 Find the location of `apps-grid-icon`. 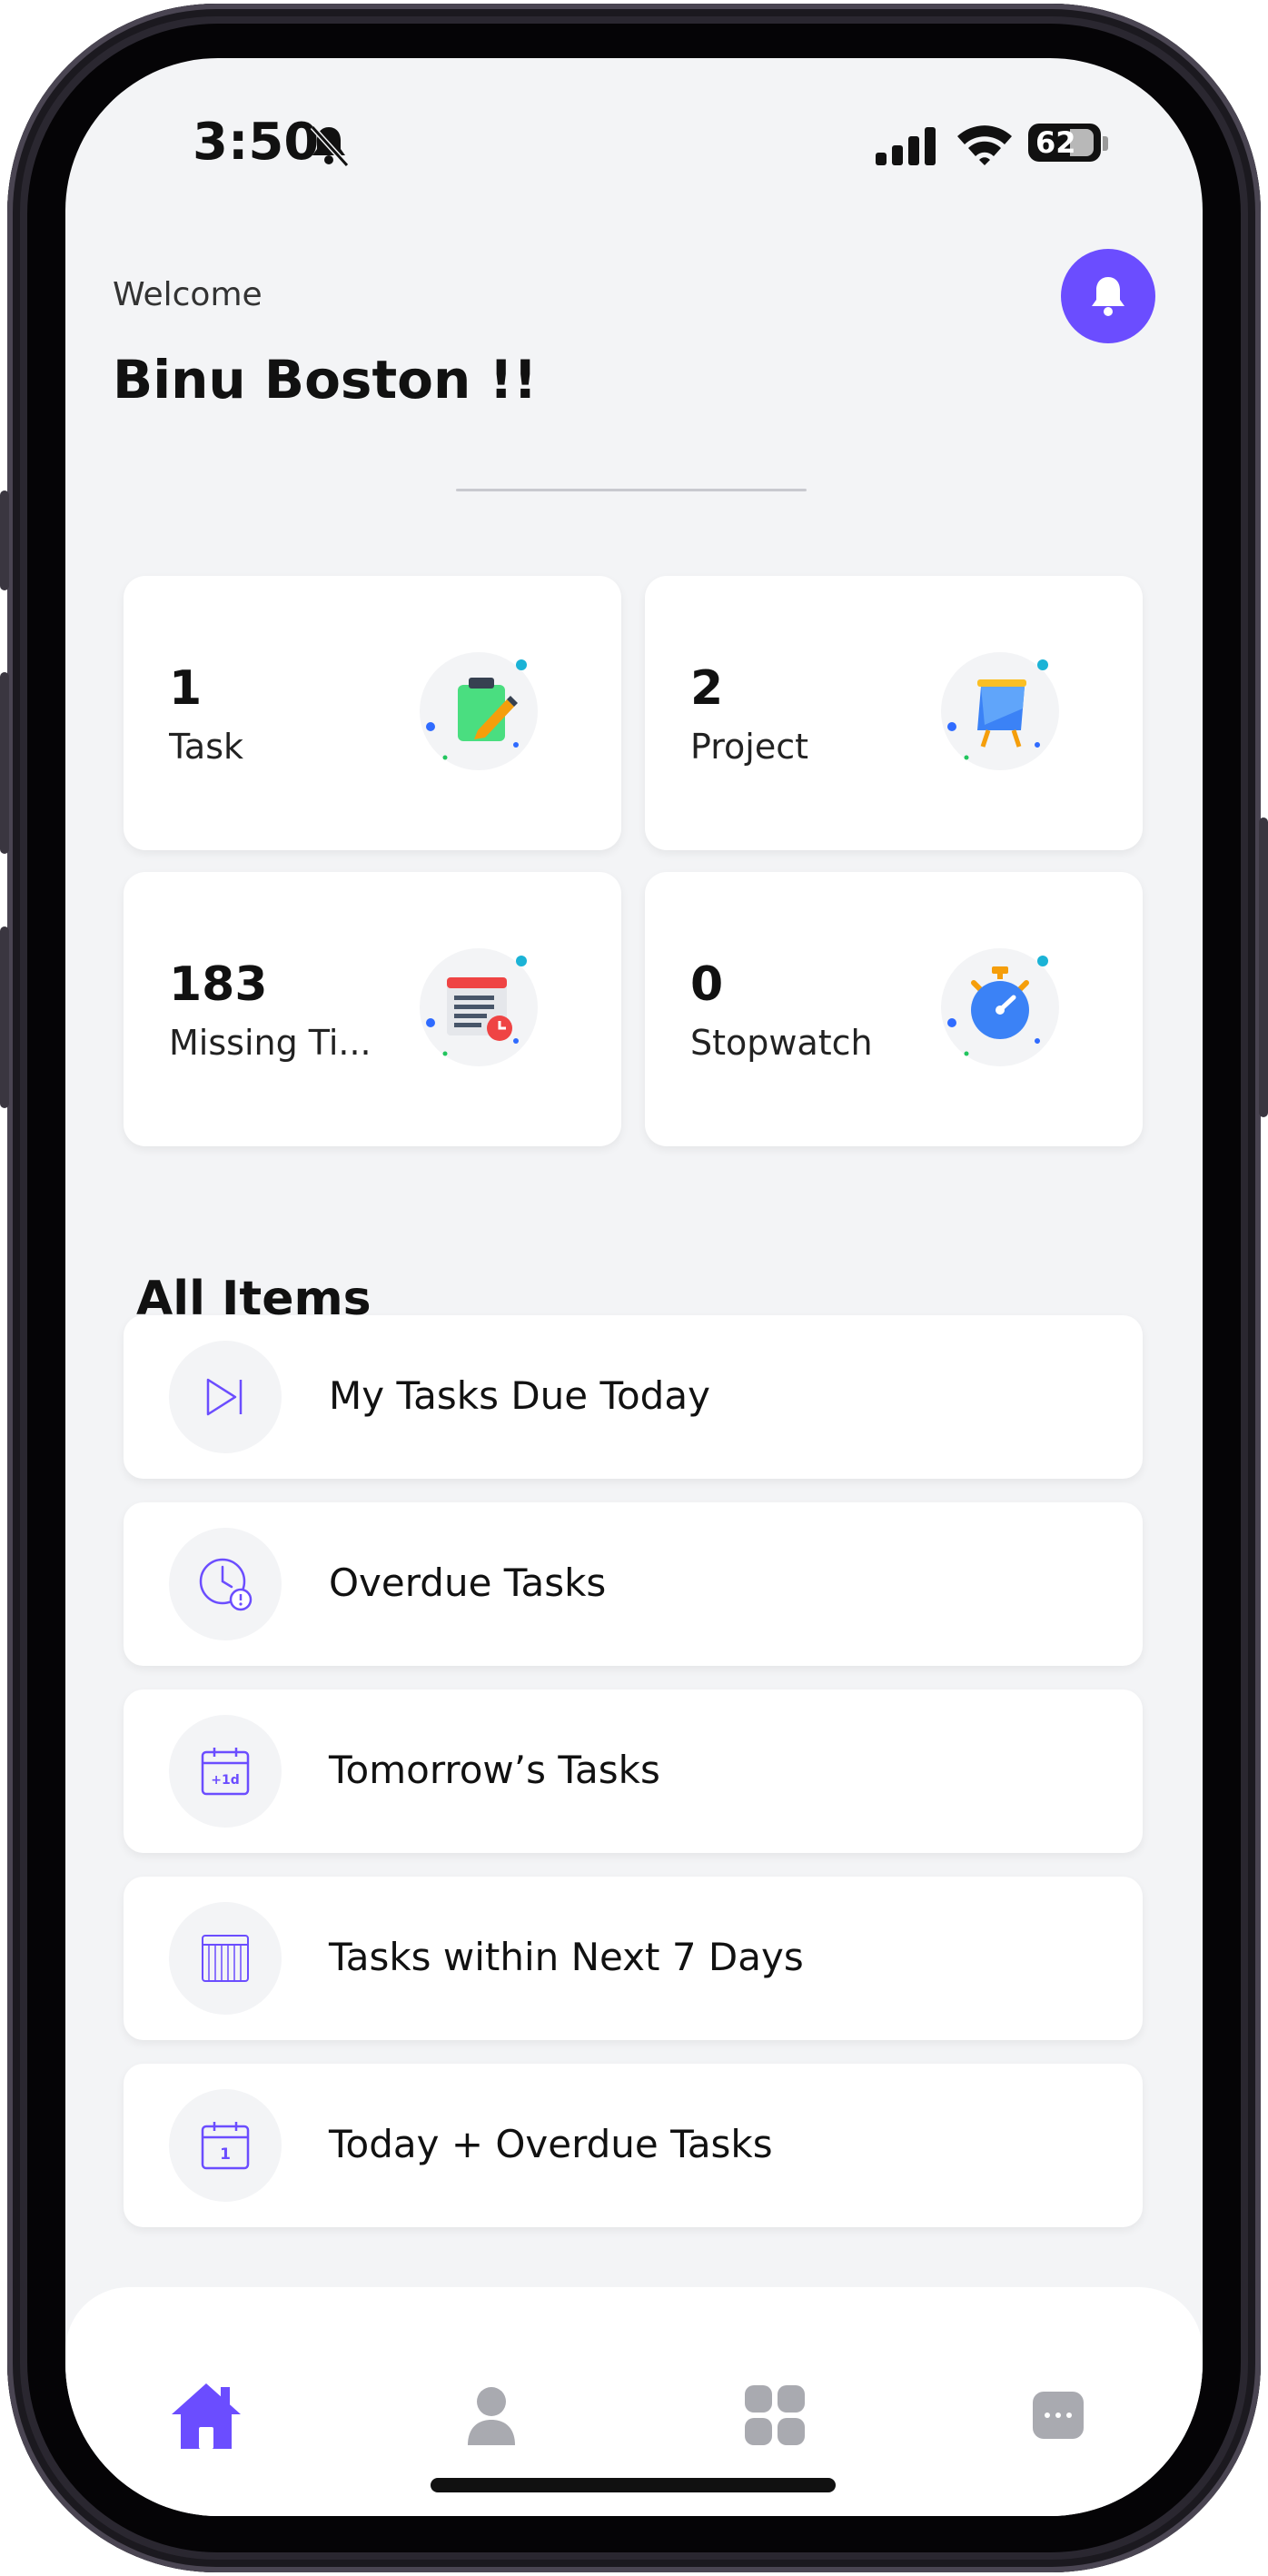

apps-grid-icon is located at coordinates (775, 2415).